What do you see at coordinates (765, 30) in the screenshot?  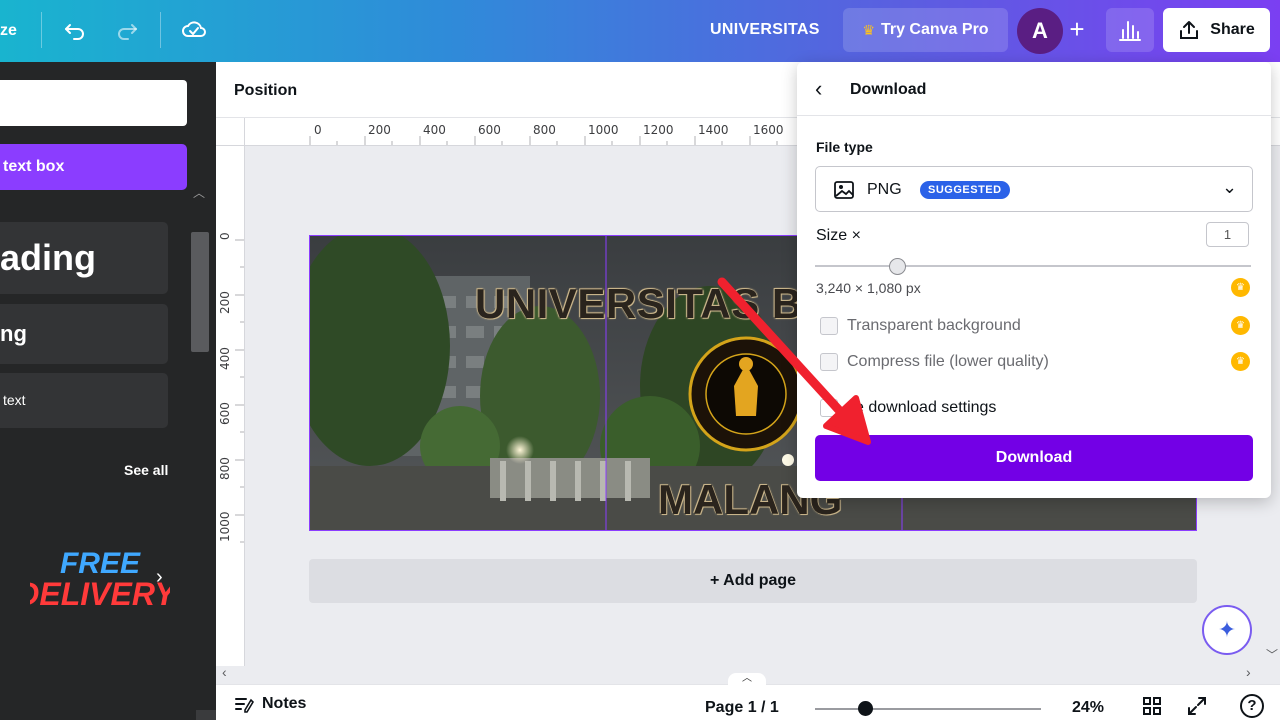 I see `design-title: UNIVERSITAS` at bounding box center [765, 30].